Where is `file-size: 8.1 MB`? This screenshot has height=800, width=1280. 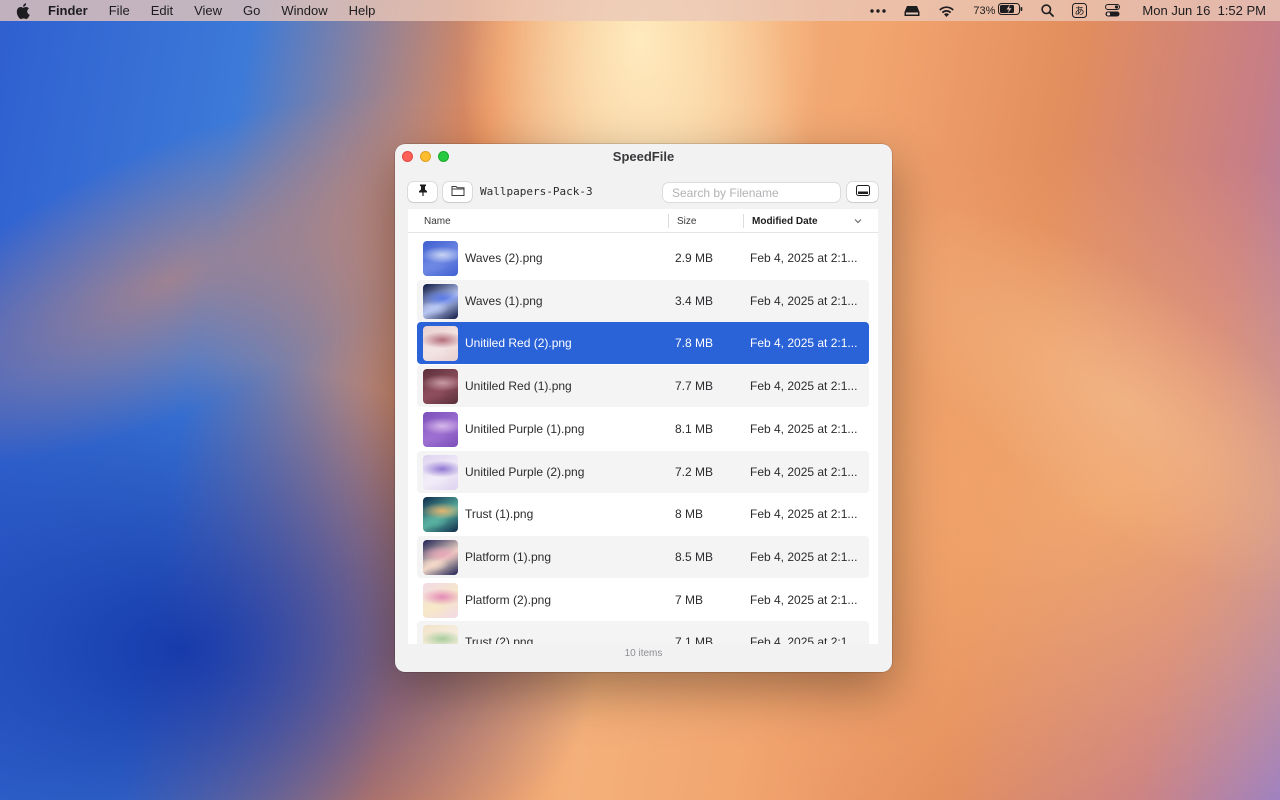
file-size: 8.1 MB is located at coordinates (694, 428).